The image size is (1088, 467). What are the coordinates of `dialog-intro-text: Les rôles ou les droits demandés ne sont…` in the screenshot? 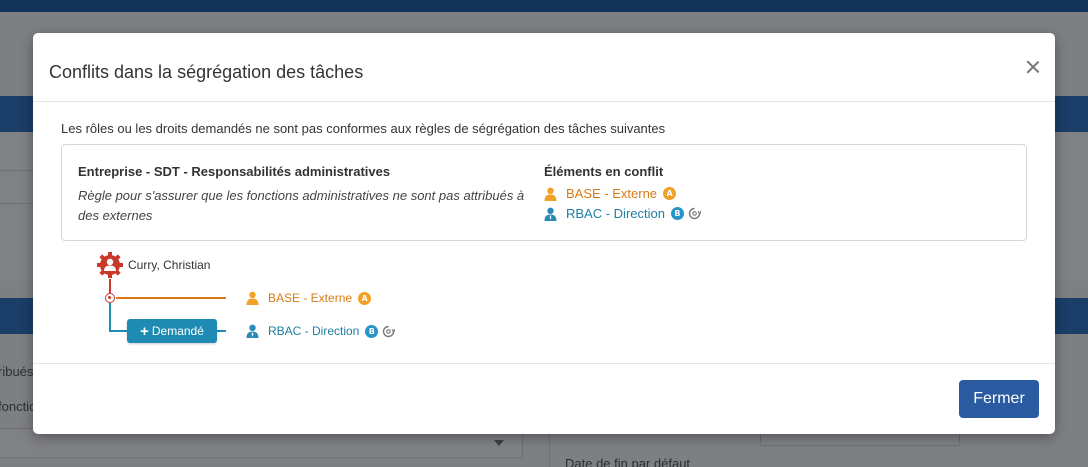 It's located at (363, 128).